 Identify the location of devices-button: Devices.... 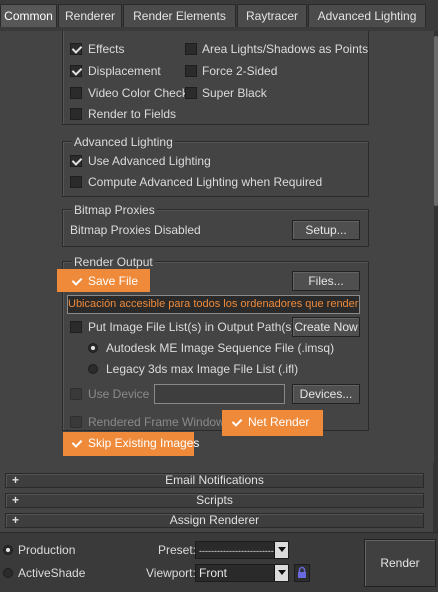
(326, 394).